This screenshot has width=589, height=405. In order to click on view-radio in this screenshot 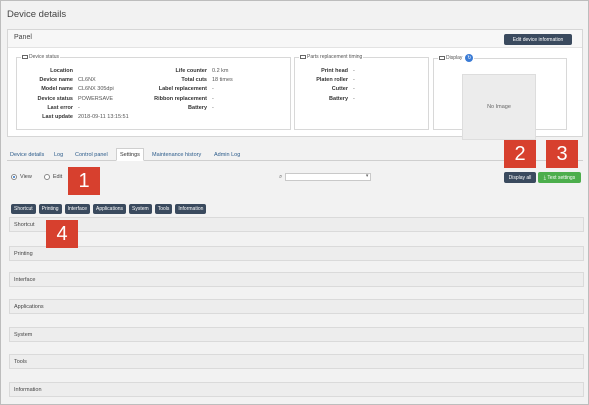, I will do `click(14, 177)`.